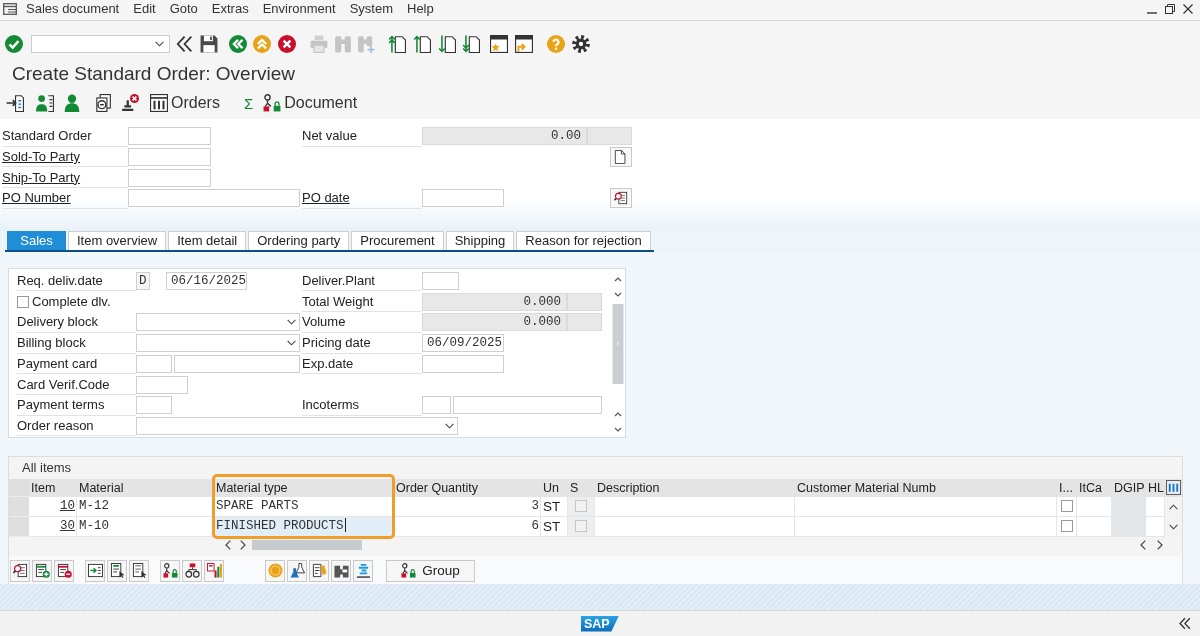  I want to click on column-header: Material, so click(145, 487).